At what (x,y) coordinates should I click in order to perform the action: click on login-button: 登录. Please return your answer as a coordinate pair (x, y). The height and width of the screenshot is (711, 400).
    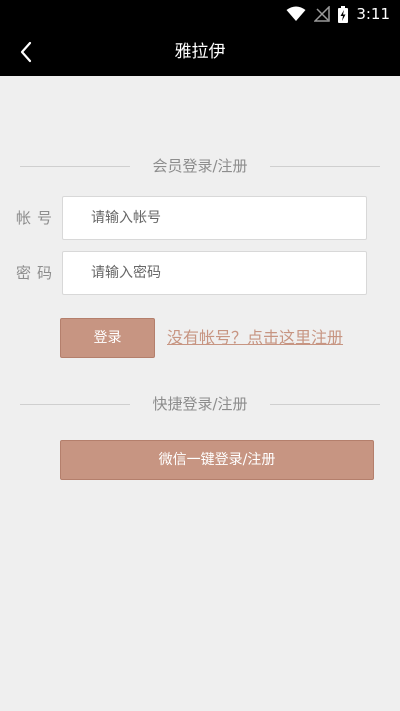
    Looking at the image, I should click on (107, 338).